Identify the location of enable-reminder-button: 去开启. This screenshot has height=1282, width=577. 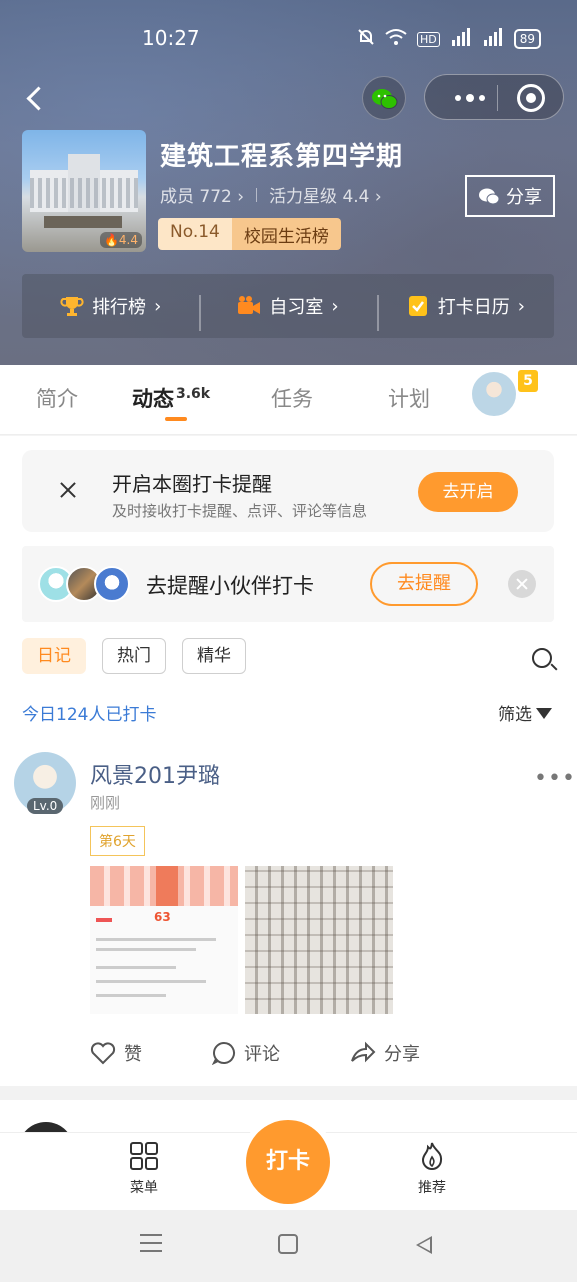
(468, 492).